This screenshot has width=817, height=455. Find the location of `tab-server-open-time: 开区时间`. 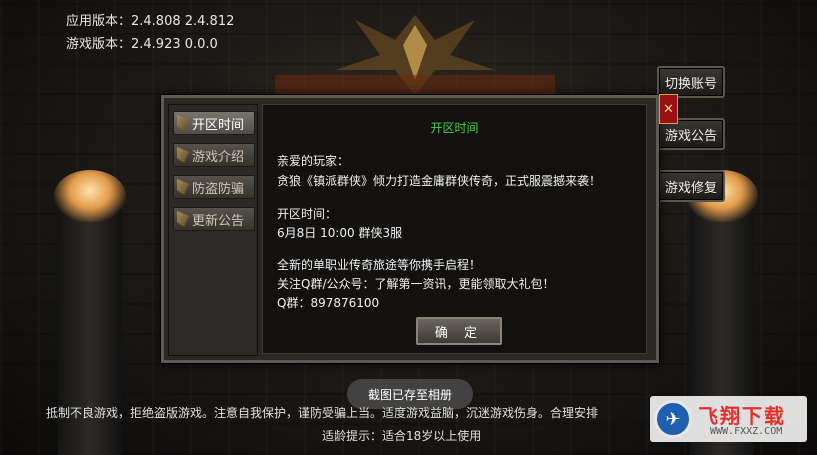

tab-server-open-time: 开区时间 is located at coordinates (214, 123).